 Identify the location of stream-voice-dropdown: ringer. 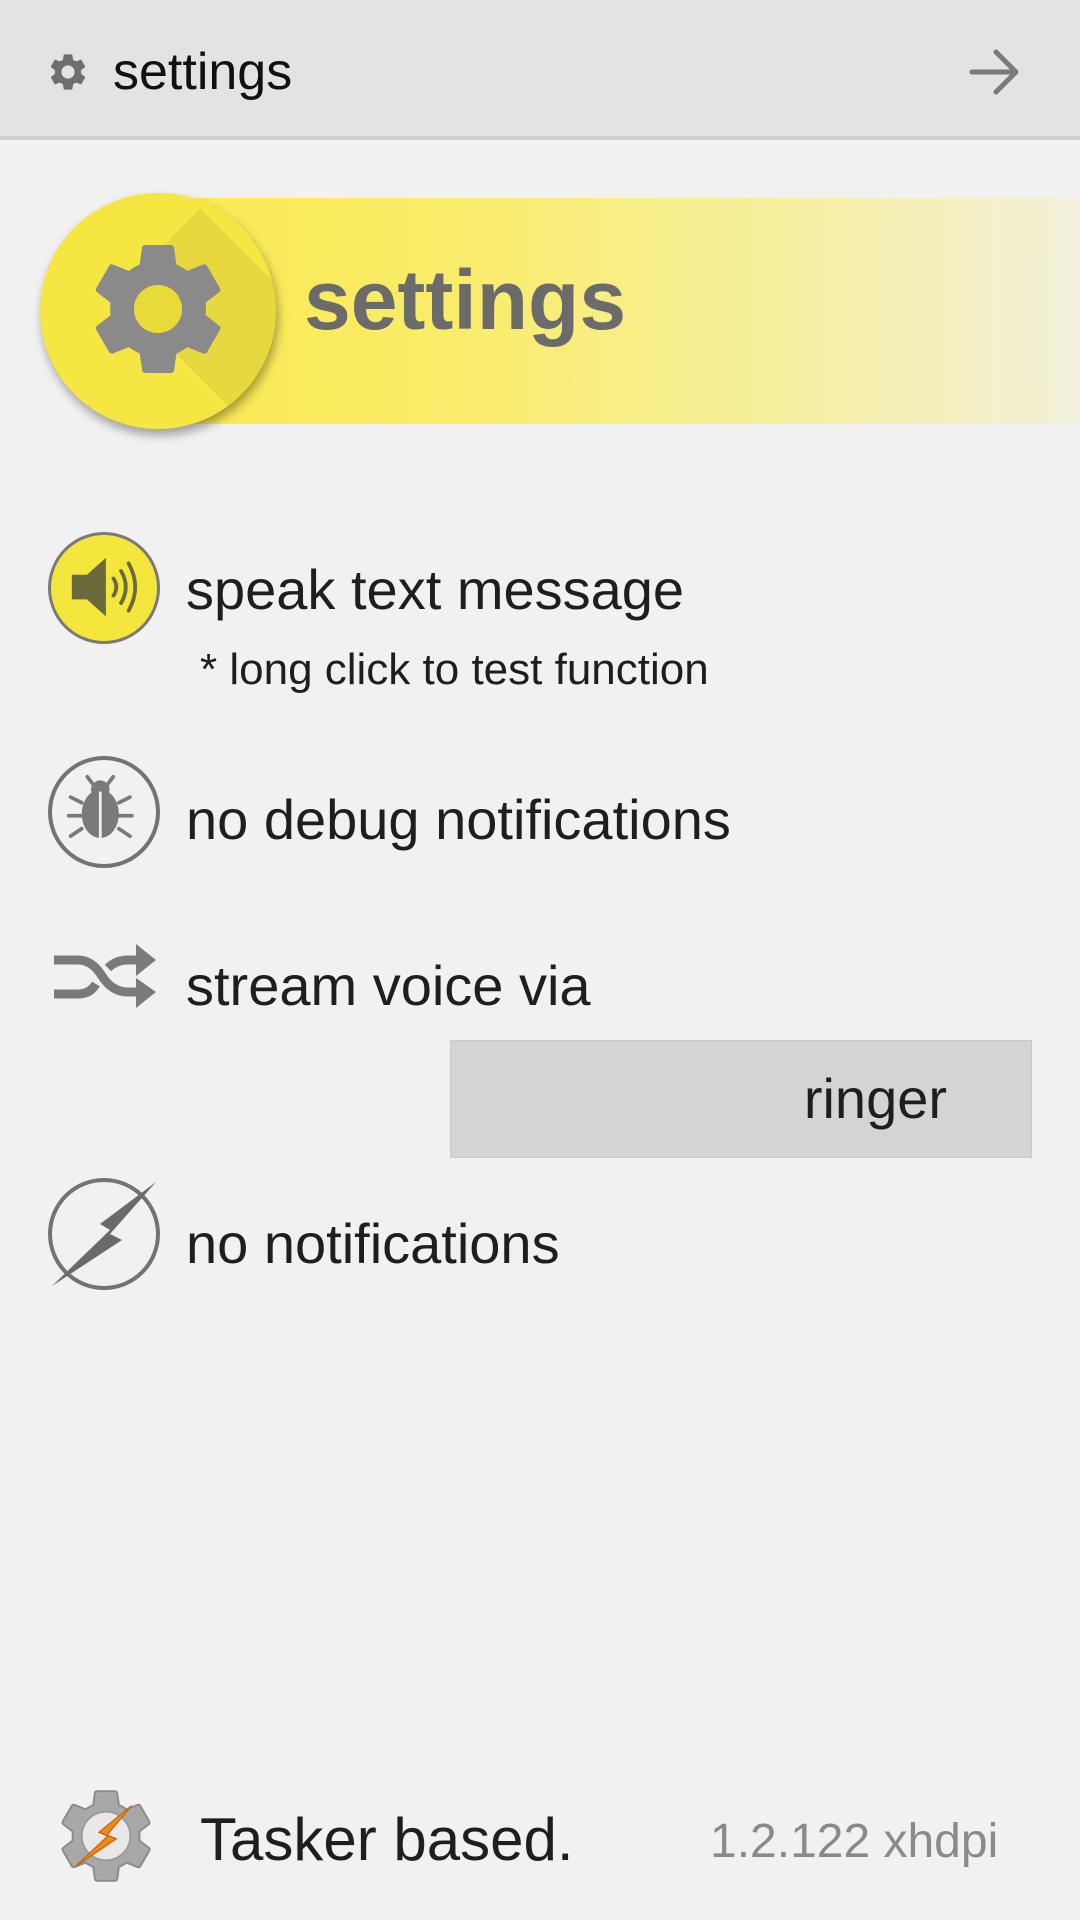
(741, 1099).